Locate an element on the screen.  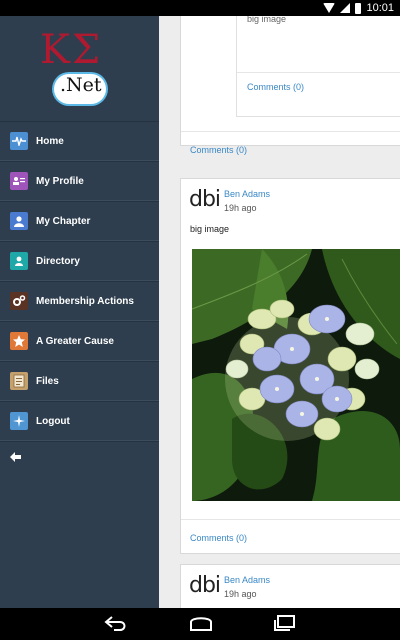
post-text: big image is located at coordinates (210, 229).